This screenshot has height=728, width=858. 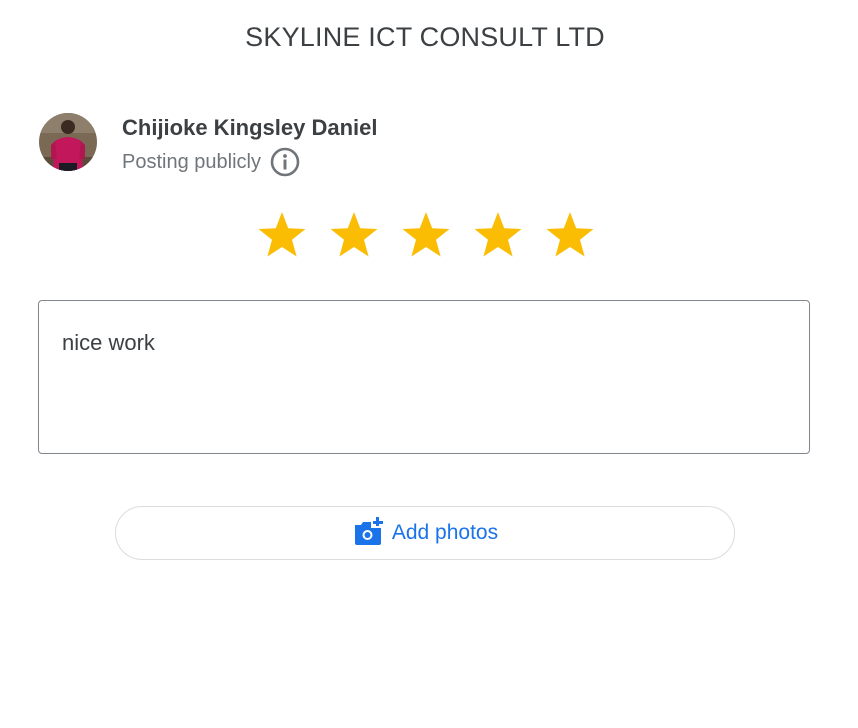 What do you see at coordinates (354, 235) in the screenshot?
I see `star-2-icon` at bounding box center [354, 235].